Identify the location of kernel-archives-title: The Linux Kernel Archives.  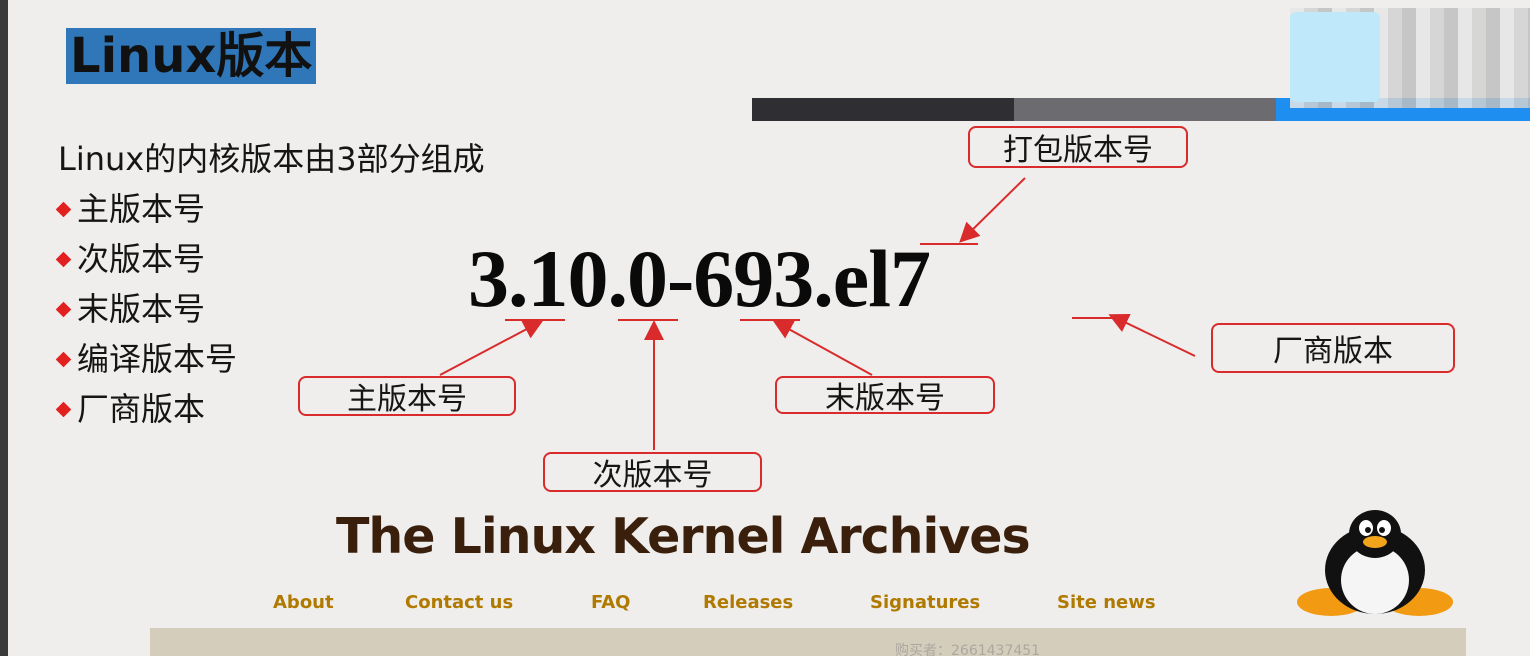
(683, 536).